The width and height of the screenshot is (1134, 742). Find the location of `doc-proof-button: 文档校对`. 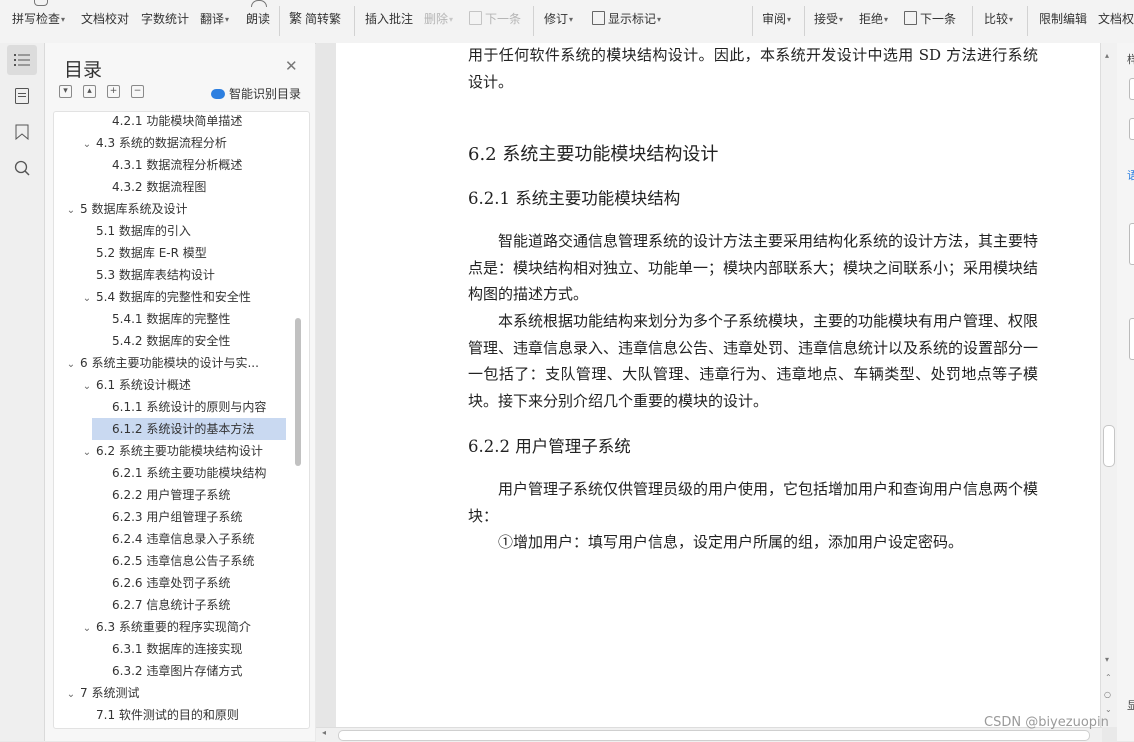

doc-proof-button: 文档校对 is located at coordinates (105, 19).